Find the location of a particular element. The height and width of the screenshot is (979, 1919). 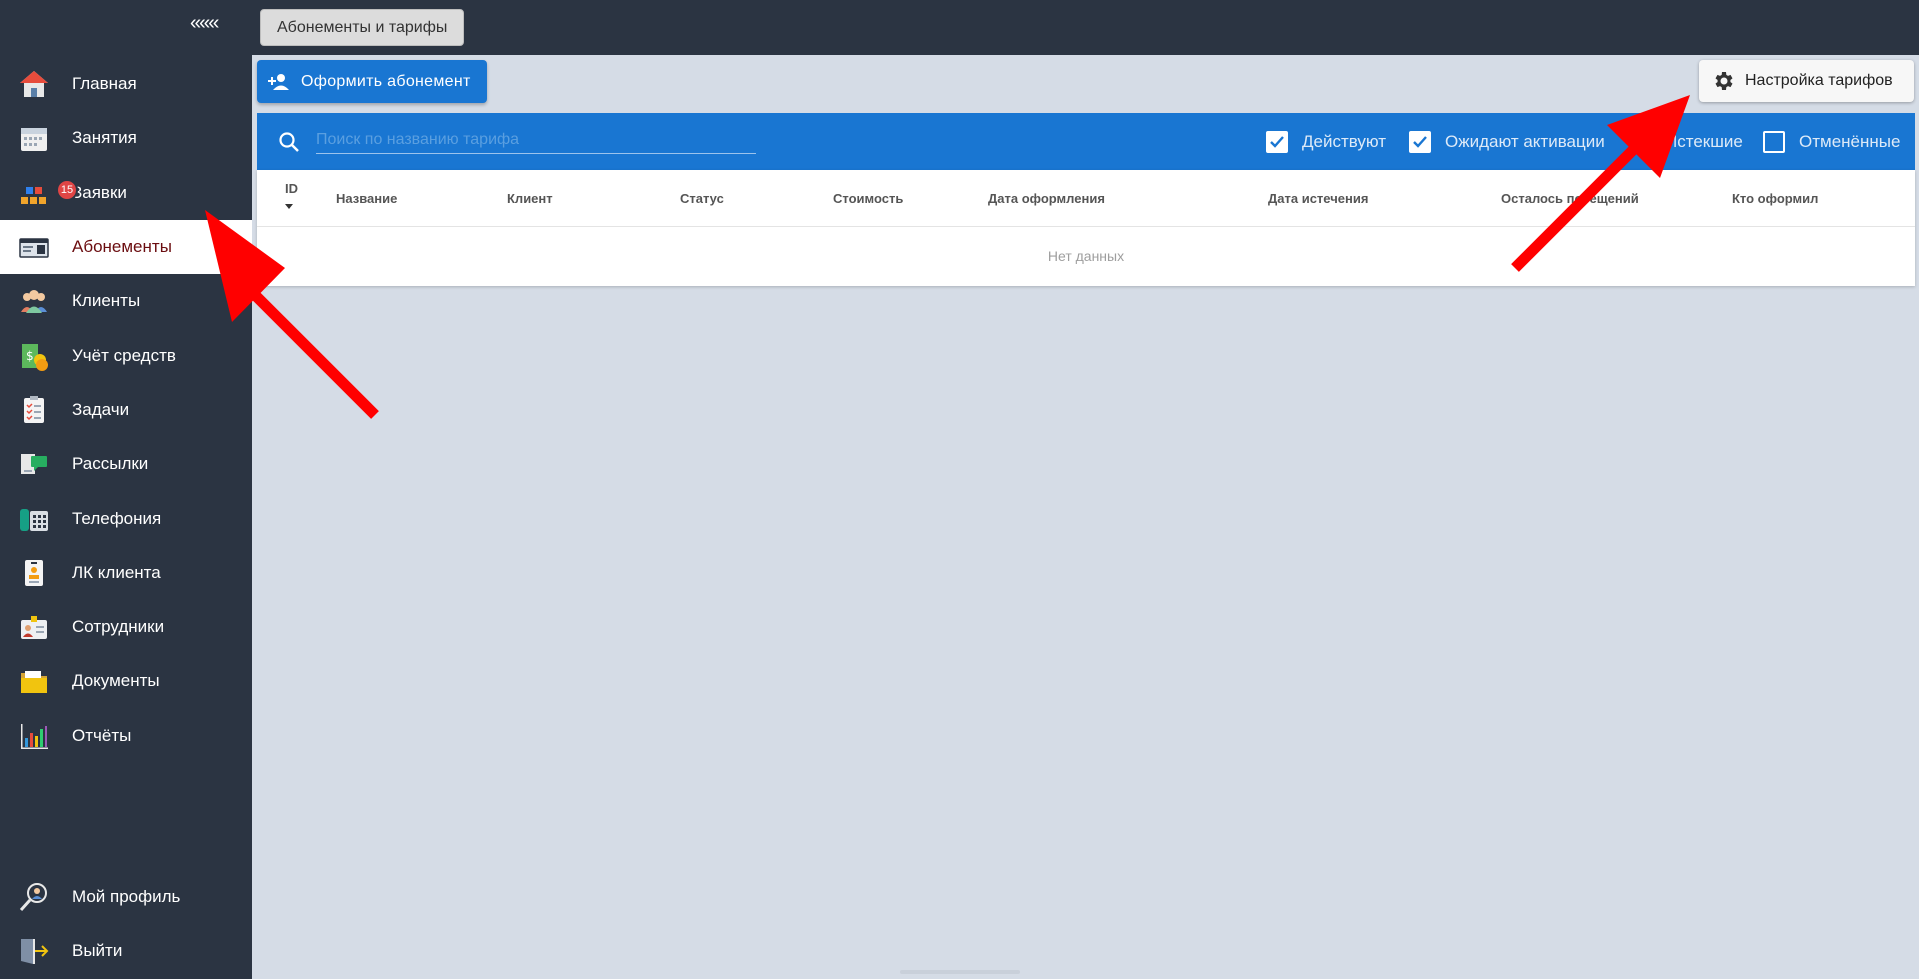

sidebar-item-home: Главная is located at coordinates (126, 84).